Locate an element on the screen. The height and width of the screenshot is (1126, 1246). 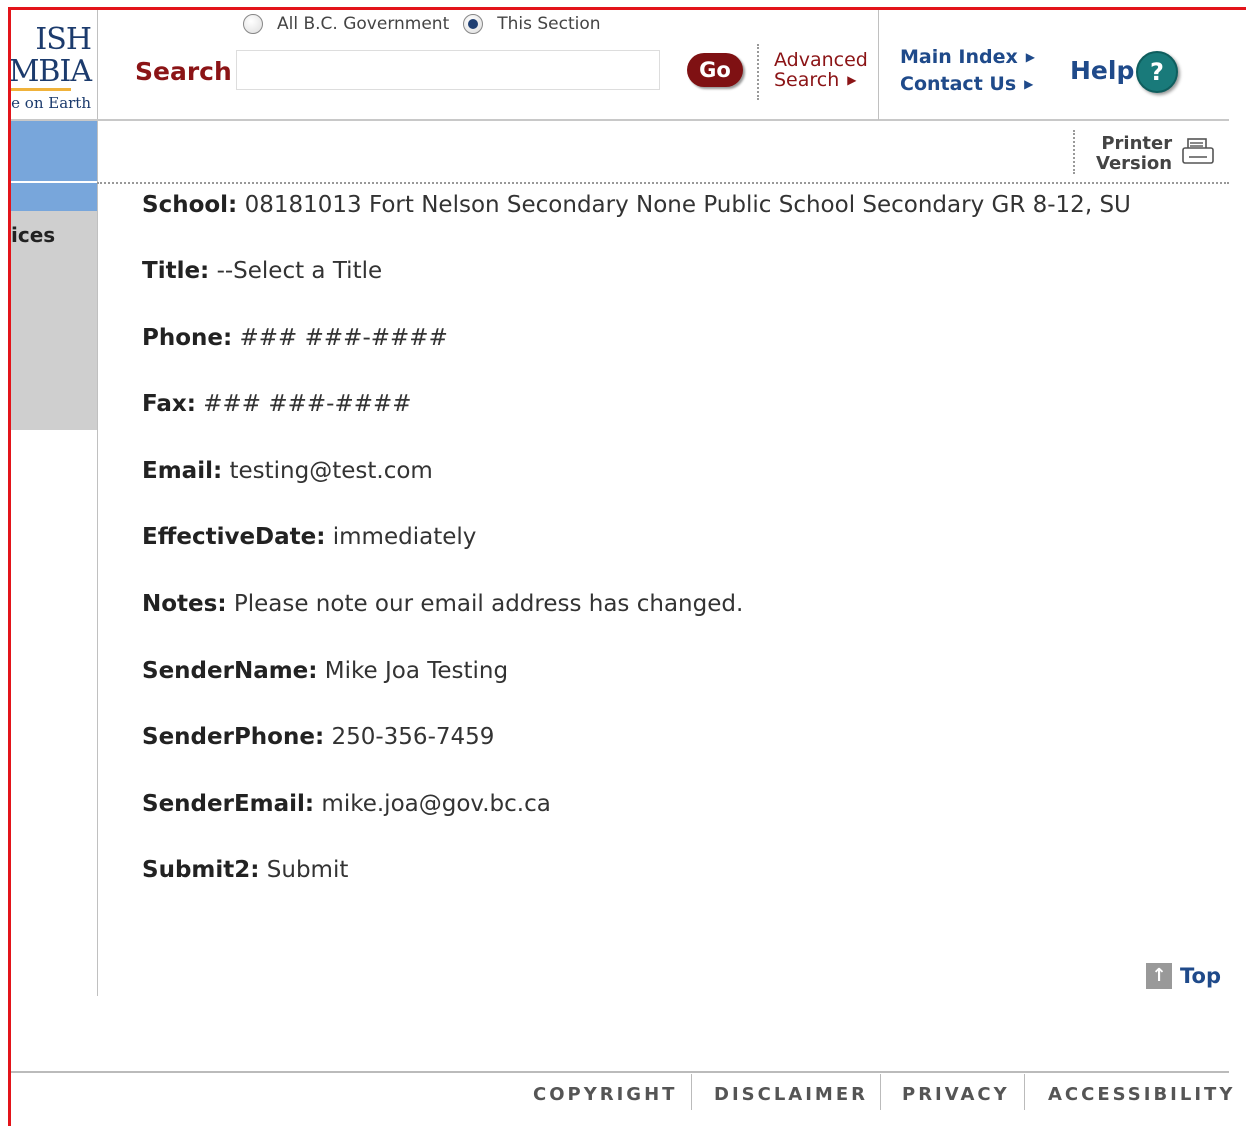
help-icon: ? is located at coordinates (1157, 72).